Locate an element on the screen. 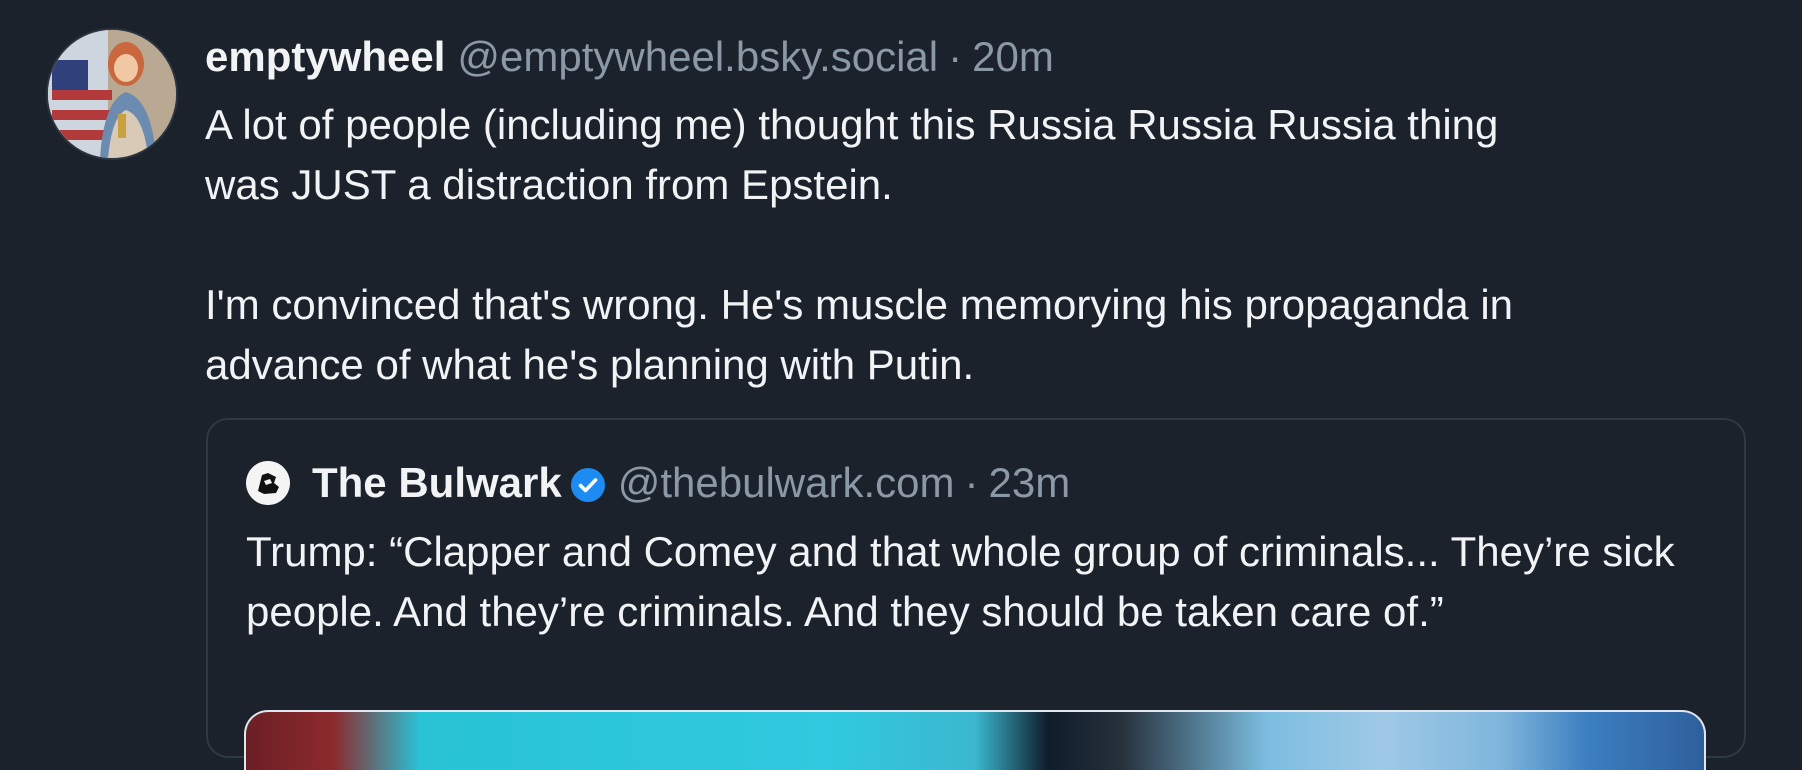 The height and width of the screenshot is (770, 1802). quoted-post-timestamp: 23m is located at coordinates (1030, 483).